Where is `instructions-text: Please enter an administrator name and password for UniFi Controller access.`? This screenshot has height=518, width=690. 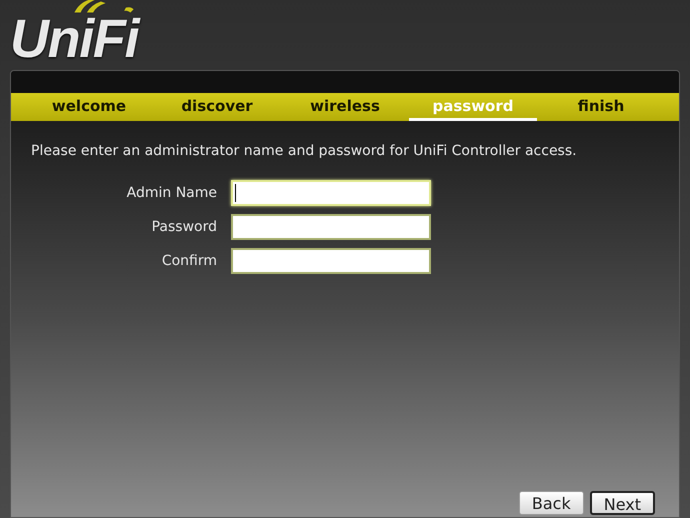
instructions-text: Please enter an administrator name and password for UniFi Controller access. is located at coordinates (304, 151).